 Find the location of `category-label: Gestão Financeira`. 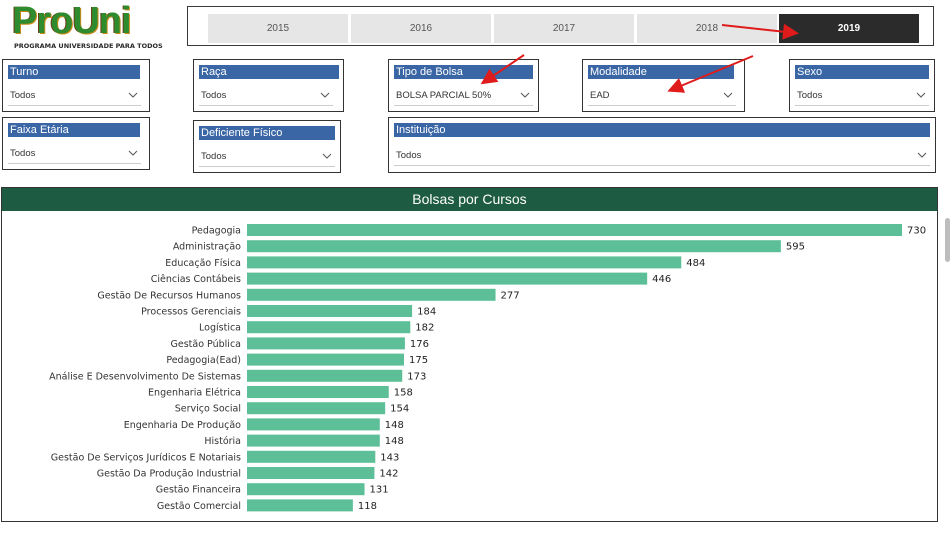

category-label: Gestão Financeira is located at coordinates (198, 490).